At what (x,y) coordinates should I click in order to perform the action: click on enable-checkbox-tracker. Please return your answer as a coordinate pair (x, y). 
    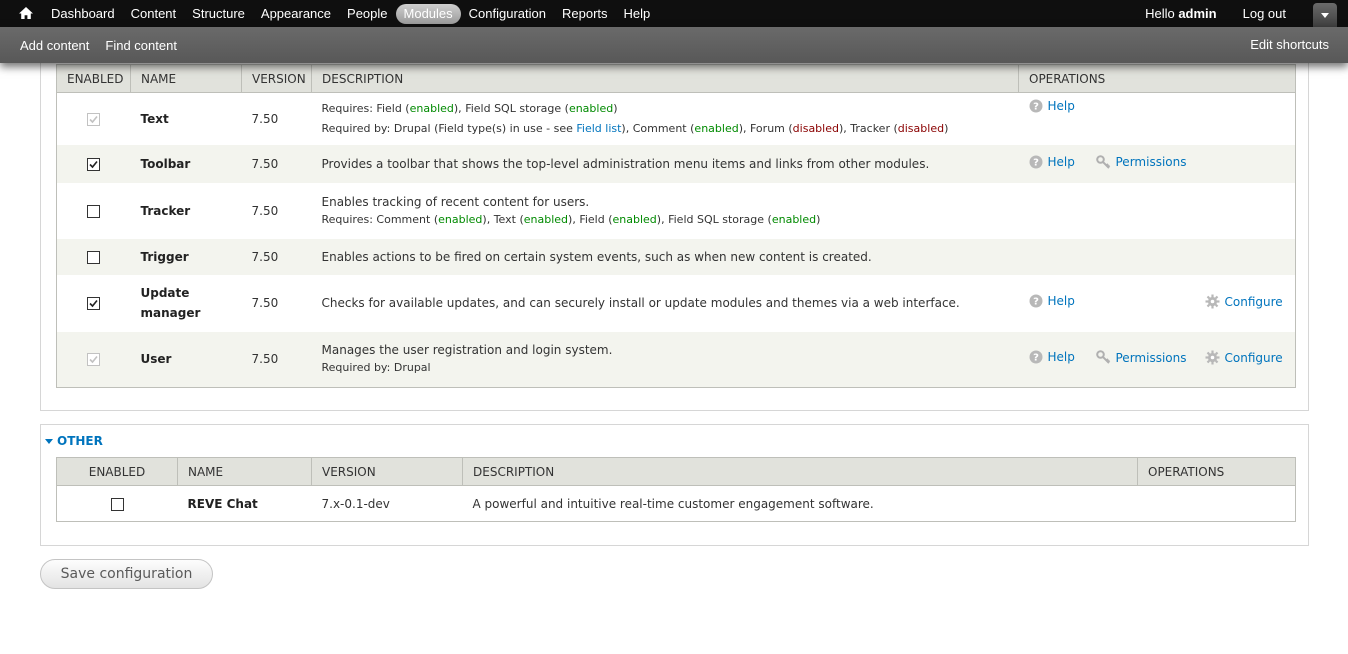
    Looking at the image, I should click on (94, 211).